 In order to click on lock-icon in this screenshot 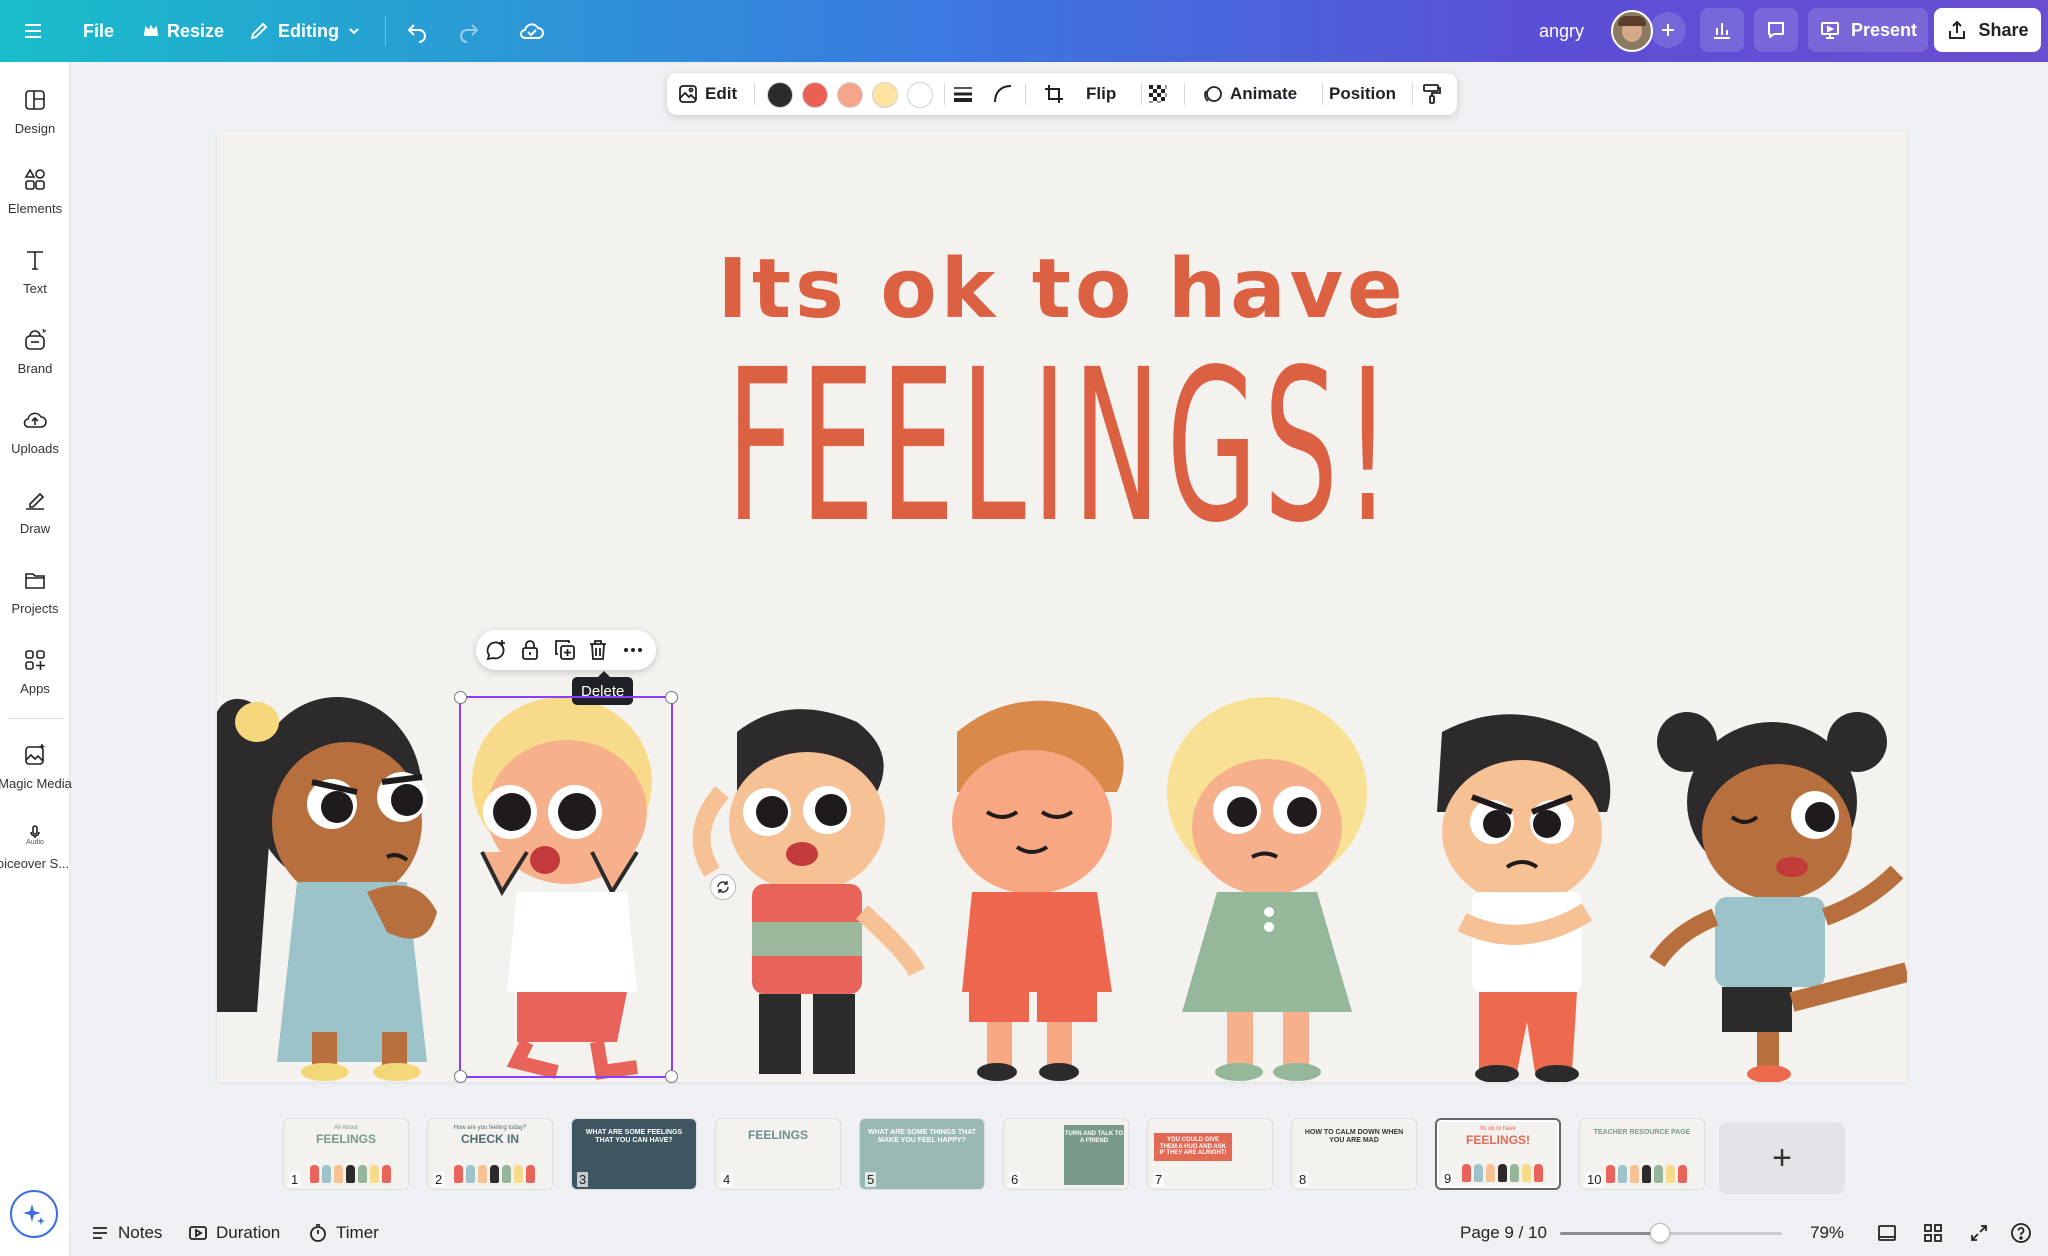, I will do `click(530, 650)`.